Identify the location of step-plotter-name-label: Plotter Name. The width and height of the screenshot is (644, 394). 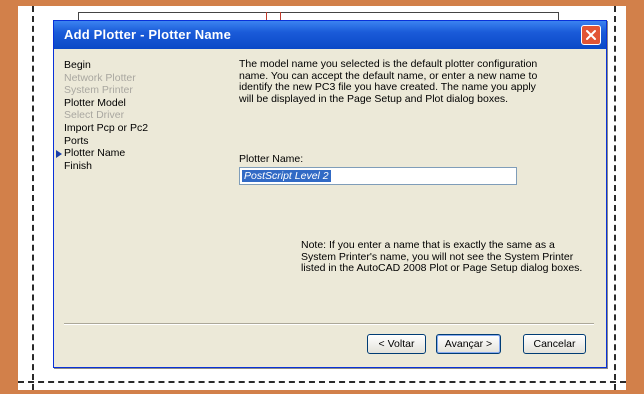
(95, 153).